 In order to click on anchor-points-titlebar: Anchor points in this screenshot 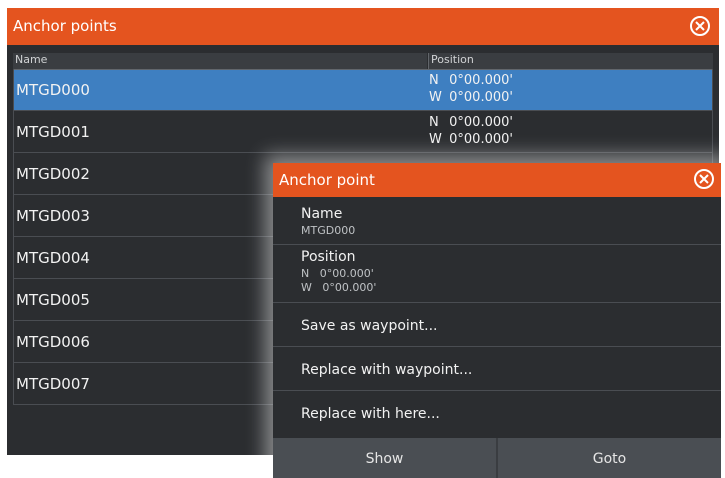, I will do `click(363, 26)`.